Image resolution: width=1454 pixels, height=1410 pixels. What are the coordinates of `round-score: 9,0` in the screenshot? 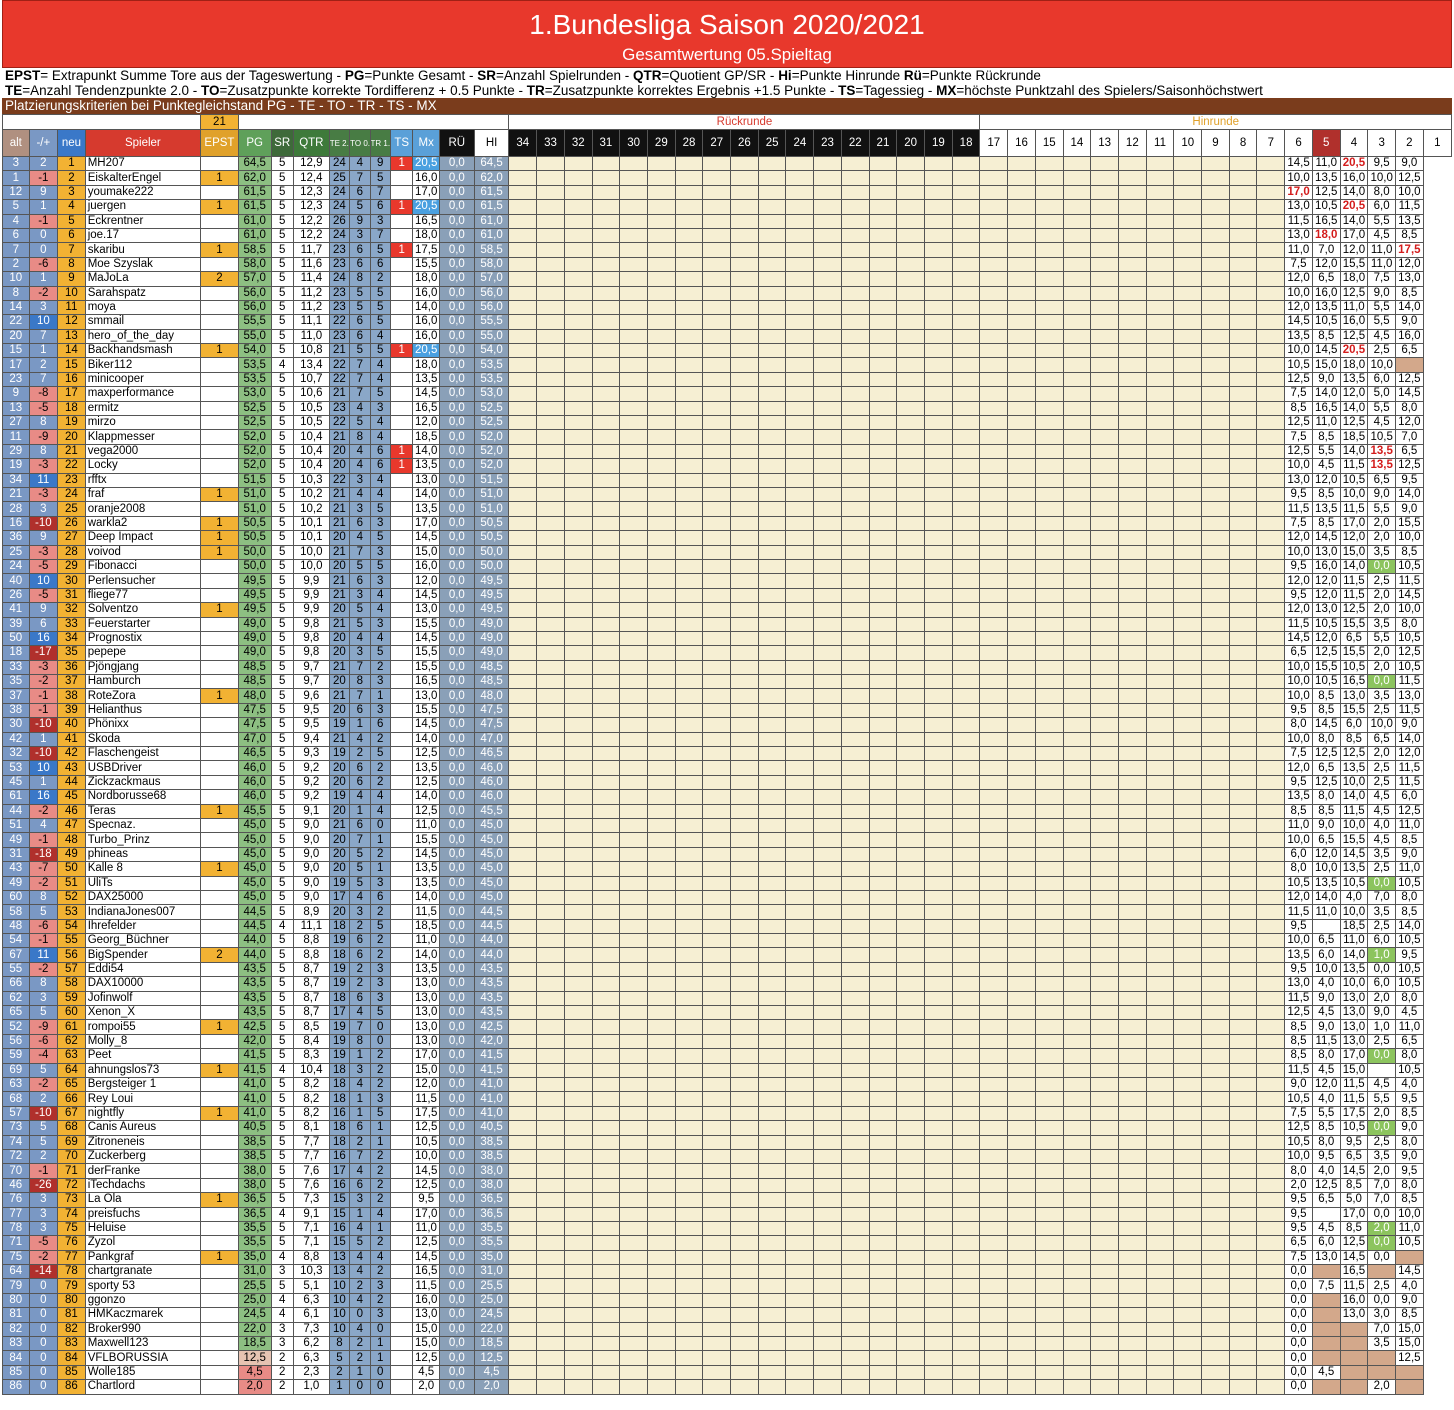 It's located at (1298, 1084).